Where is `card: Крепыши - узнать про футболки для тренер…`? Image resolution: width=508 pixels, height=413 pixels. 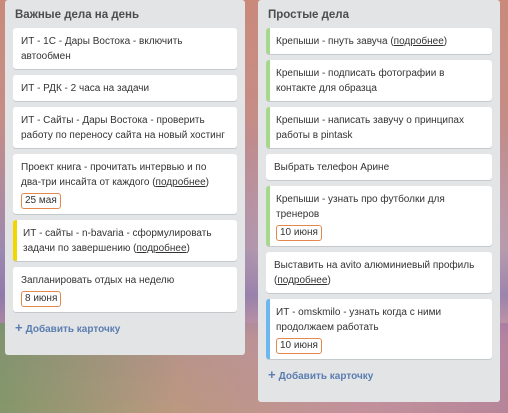
card: Крепыши - узнать про футболки для тренер… is located at coordinates (379, 216).